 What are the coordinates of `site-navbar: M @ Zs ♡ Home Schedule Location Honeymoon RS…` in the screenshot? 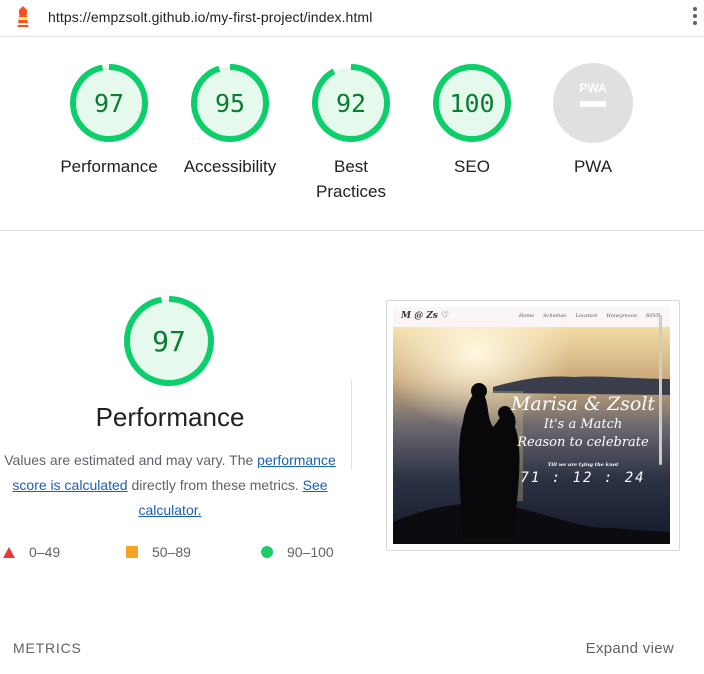 It's located at (531, 317).